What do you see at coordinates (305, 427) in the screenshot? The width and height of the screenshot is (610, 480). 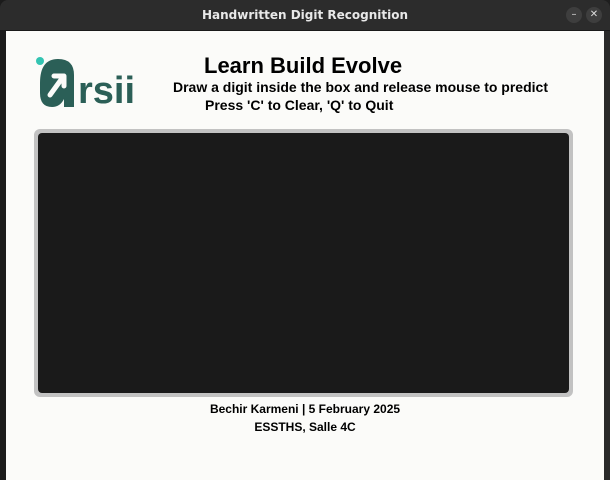 I see `footer-location: ESSTHS, Salle 4C` at bounding box center [305, 427].